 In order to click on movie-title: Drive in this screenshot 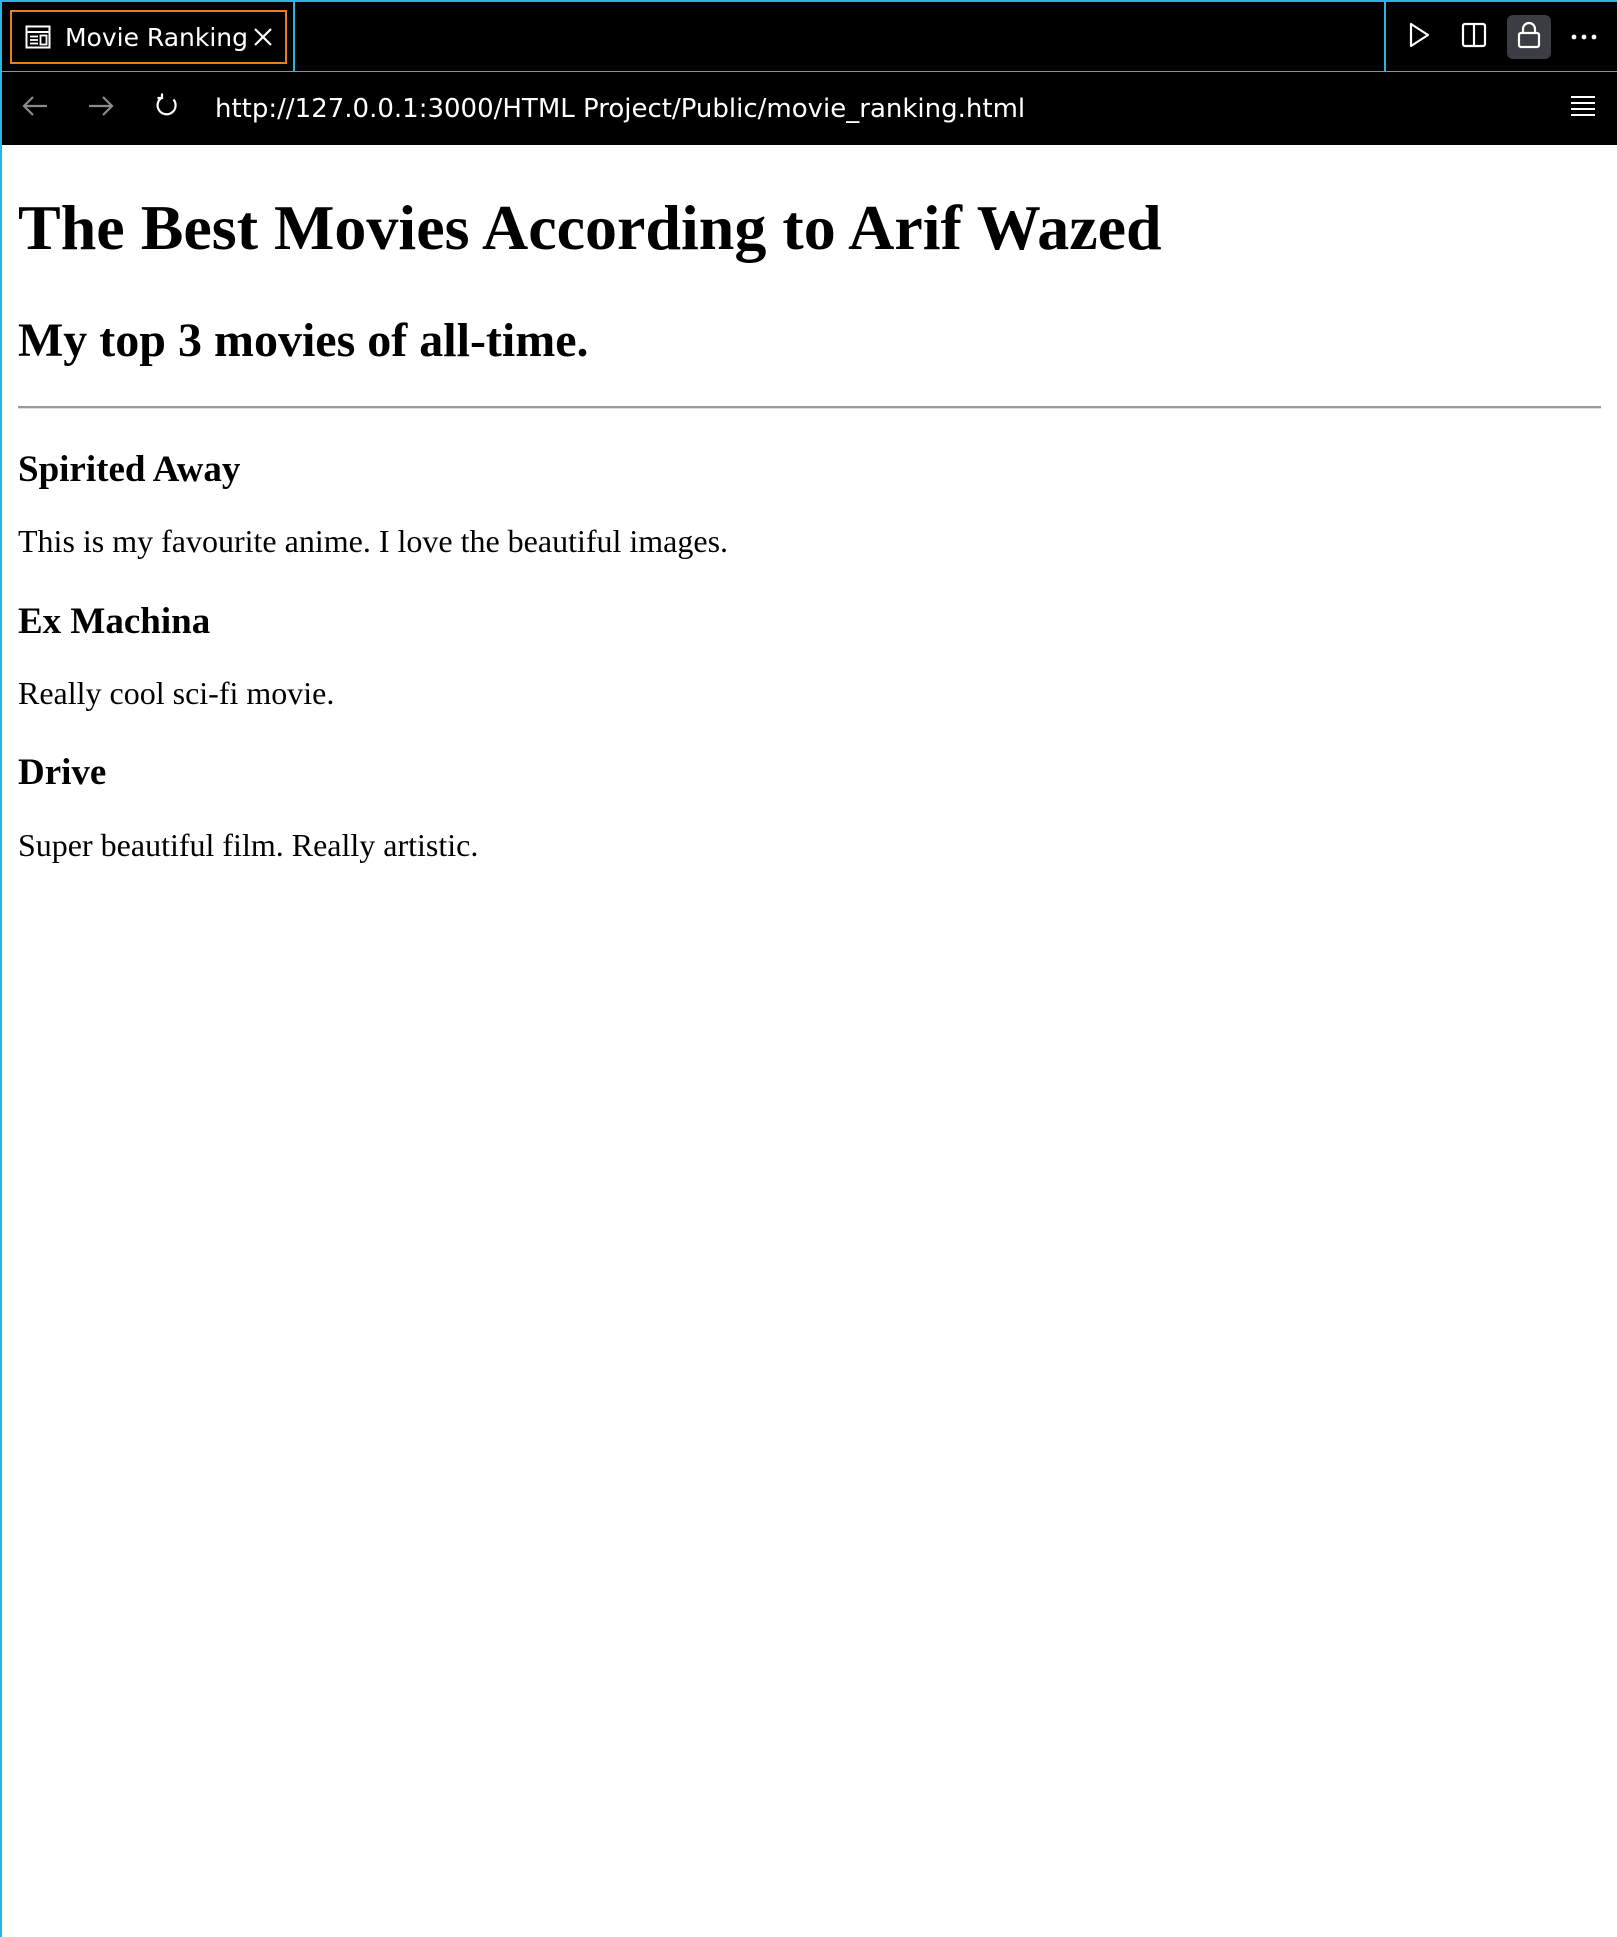, I will do `click(62, 773)`.